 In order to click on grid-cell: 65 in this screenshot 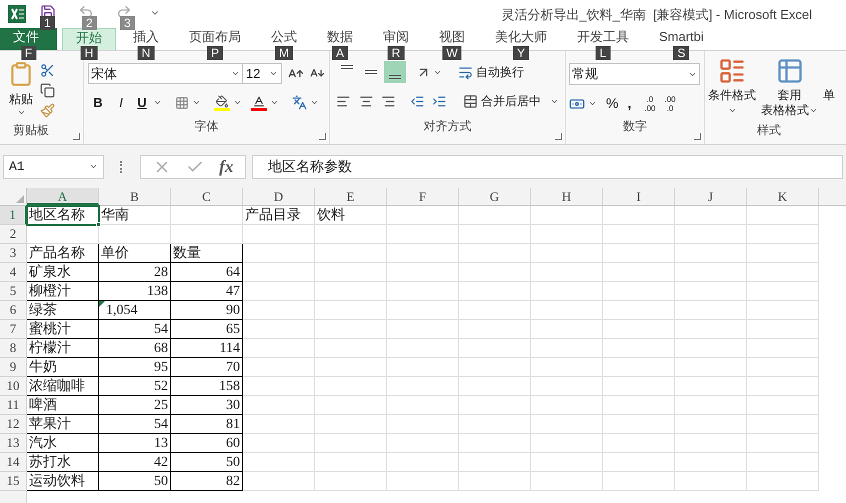, I will do `click(207, 329)`.